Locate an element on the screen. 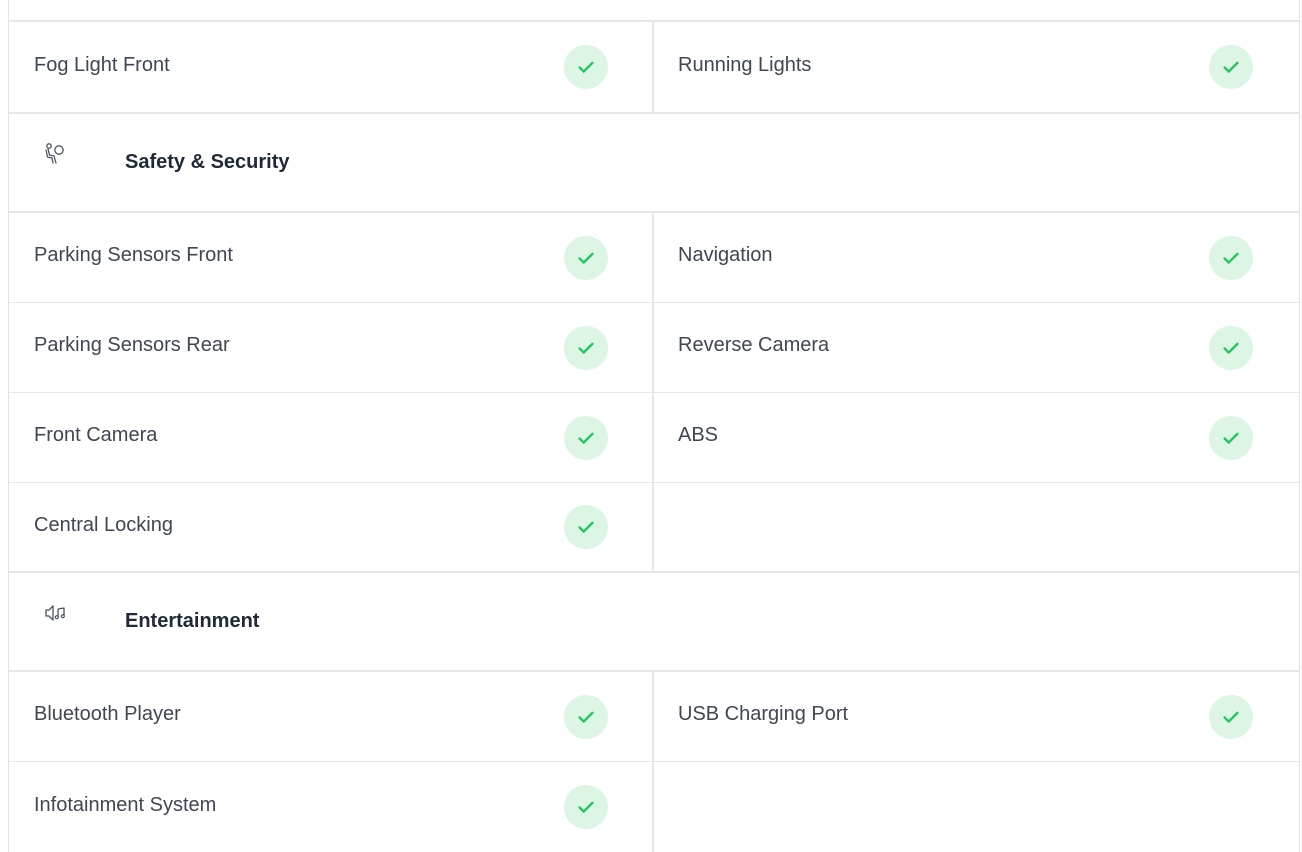 The width and height of the screenshot is (1302, 852). table-row: Infotainment System is located at coordinates (654, 807).